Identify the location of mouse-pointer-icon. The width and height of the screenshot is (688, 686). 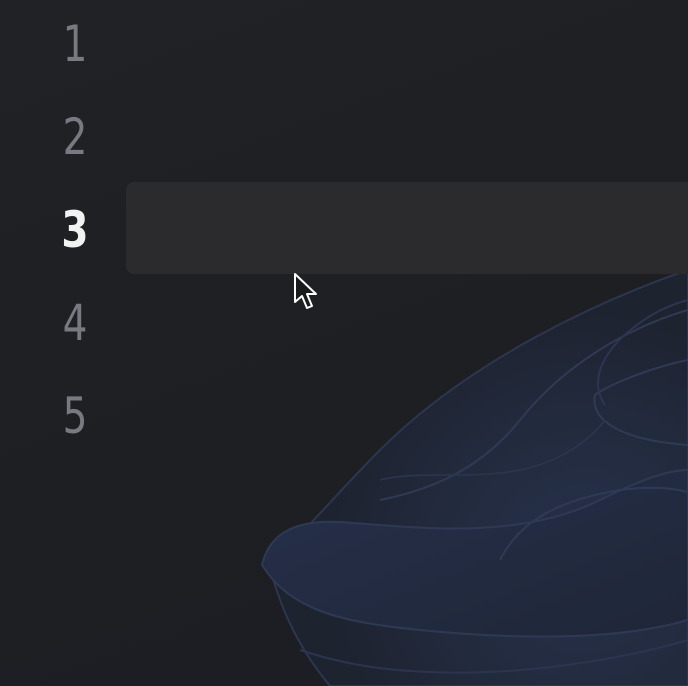
(305, 291).